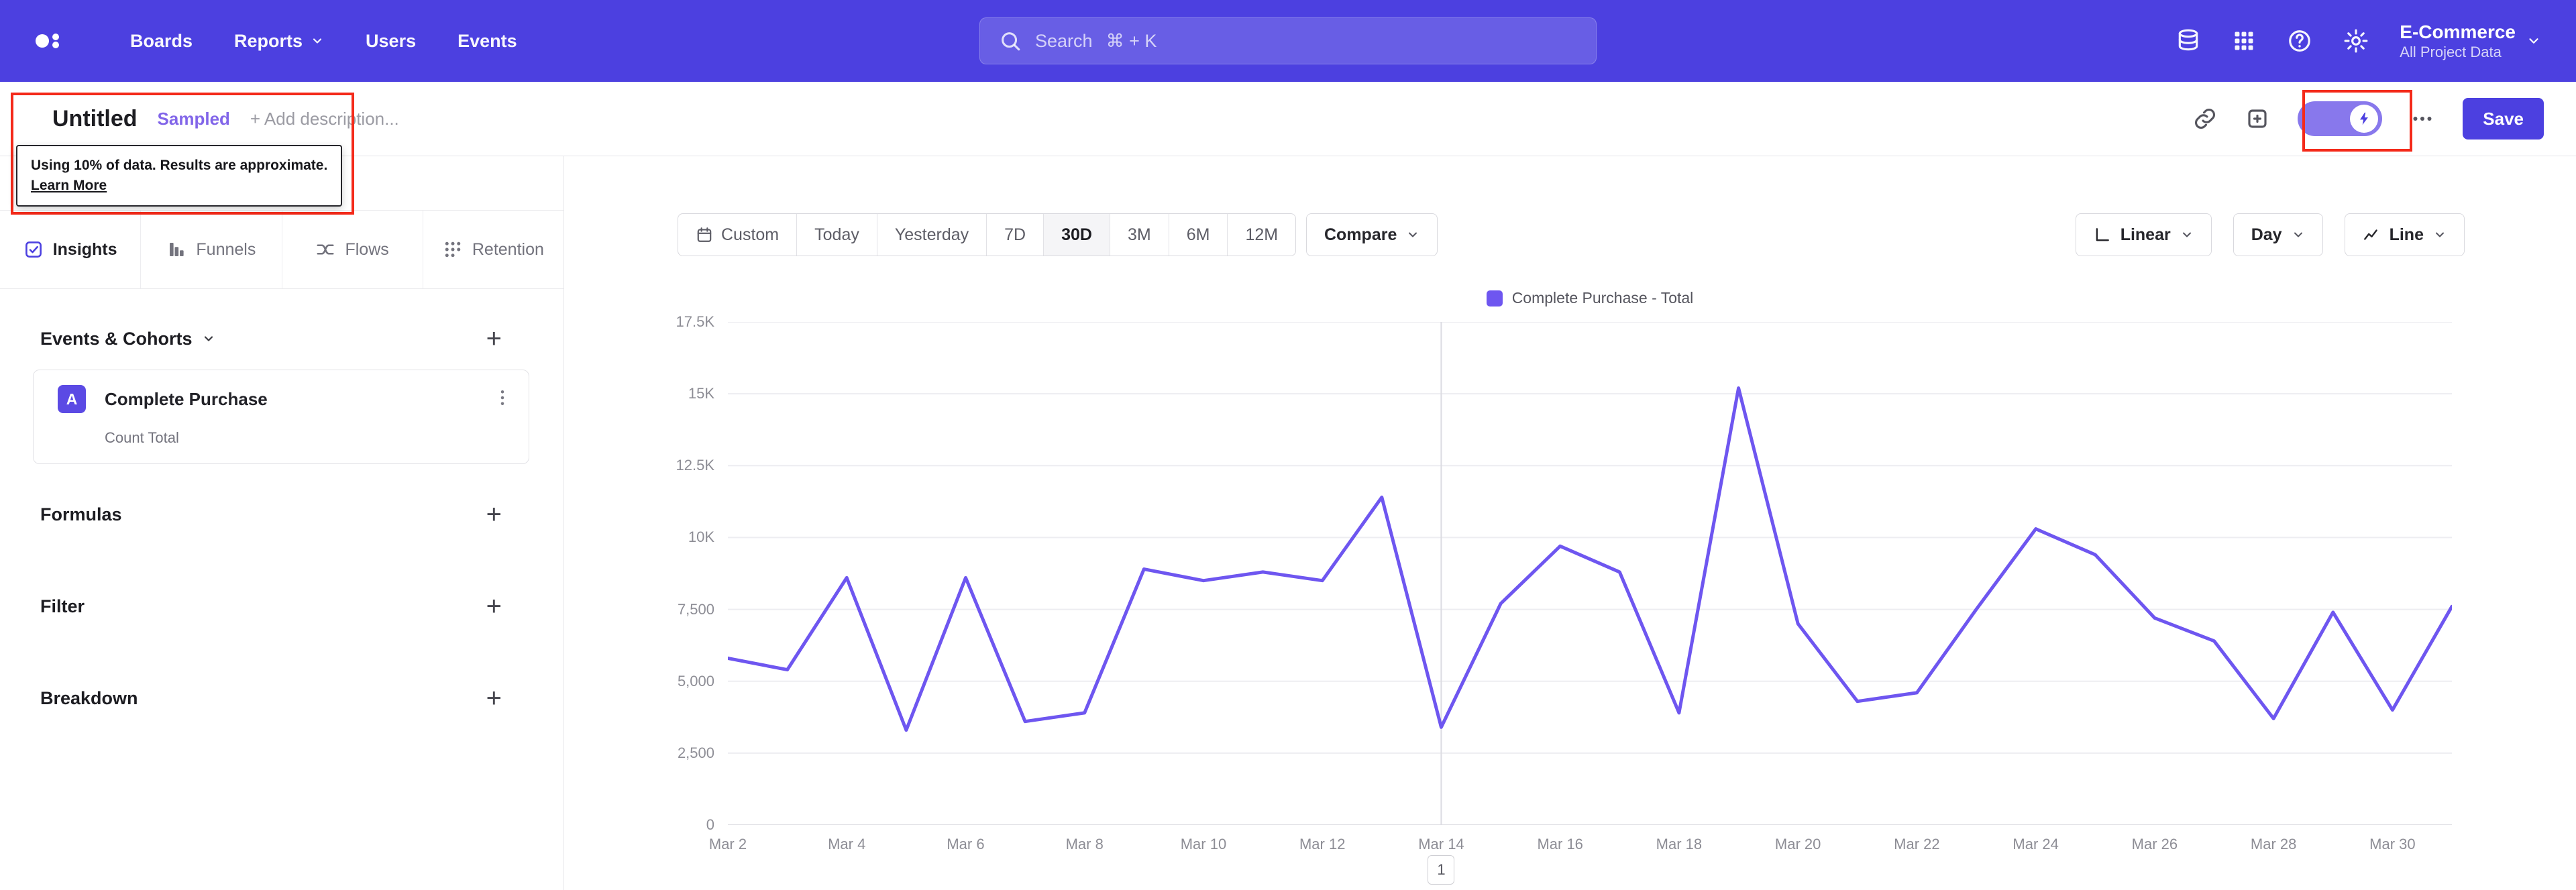 Image resolution: width=2576 pixels, height=890 pixels. What do you see at coordinates (1261, 235) in the screenshot?
I see `range-12m: 12M` at bounding box center [1261, 235].